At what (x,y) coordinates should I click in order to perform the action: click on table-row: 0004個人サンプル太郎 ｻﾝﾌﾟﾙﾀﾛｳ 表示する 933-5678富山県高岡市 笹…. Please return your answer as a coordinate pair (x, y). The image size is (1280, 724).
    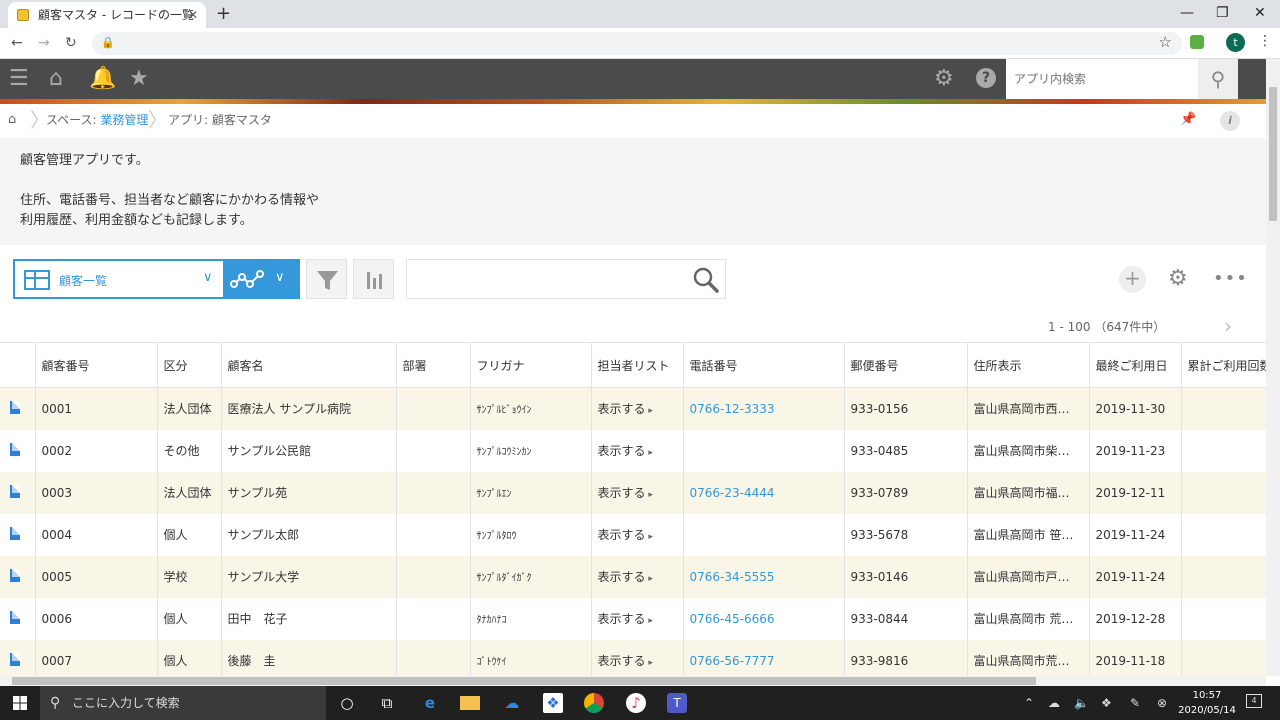
    Looking at the image, I should click on (633, 534).